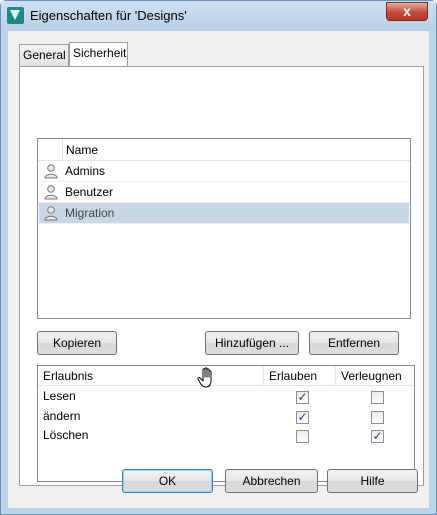  I want to click on permission-name: ändern, so click(62, 416).